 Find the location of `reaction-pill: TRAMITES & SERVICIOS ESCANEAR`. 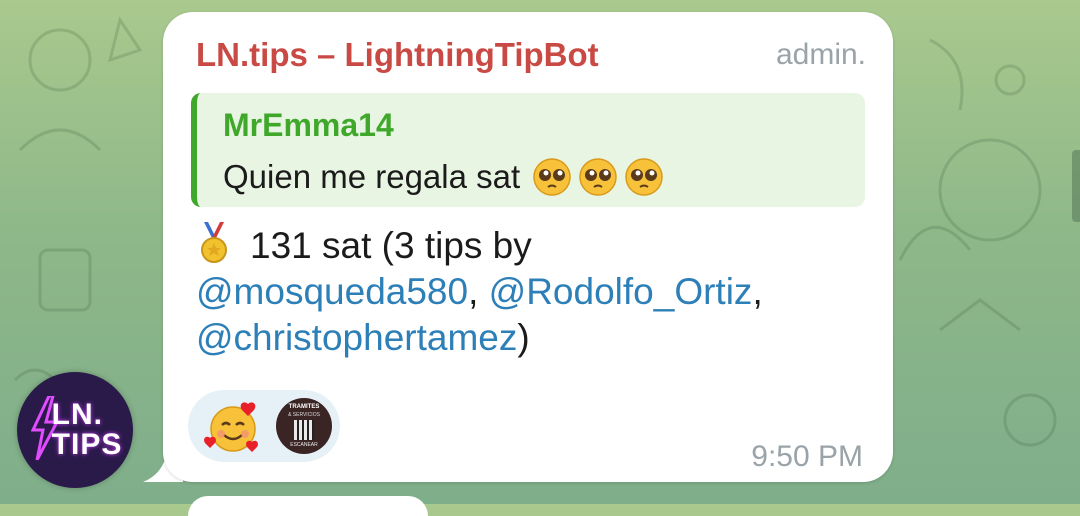

reaction-pill: TRAMITES & SERVICIOS ESCANEAR is located at coordinates (264, 426).